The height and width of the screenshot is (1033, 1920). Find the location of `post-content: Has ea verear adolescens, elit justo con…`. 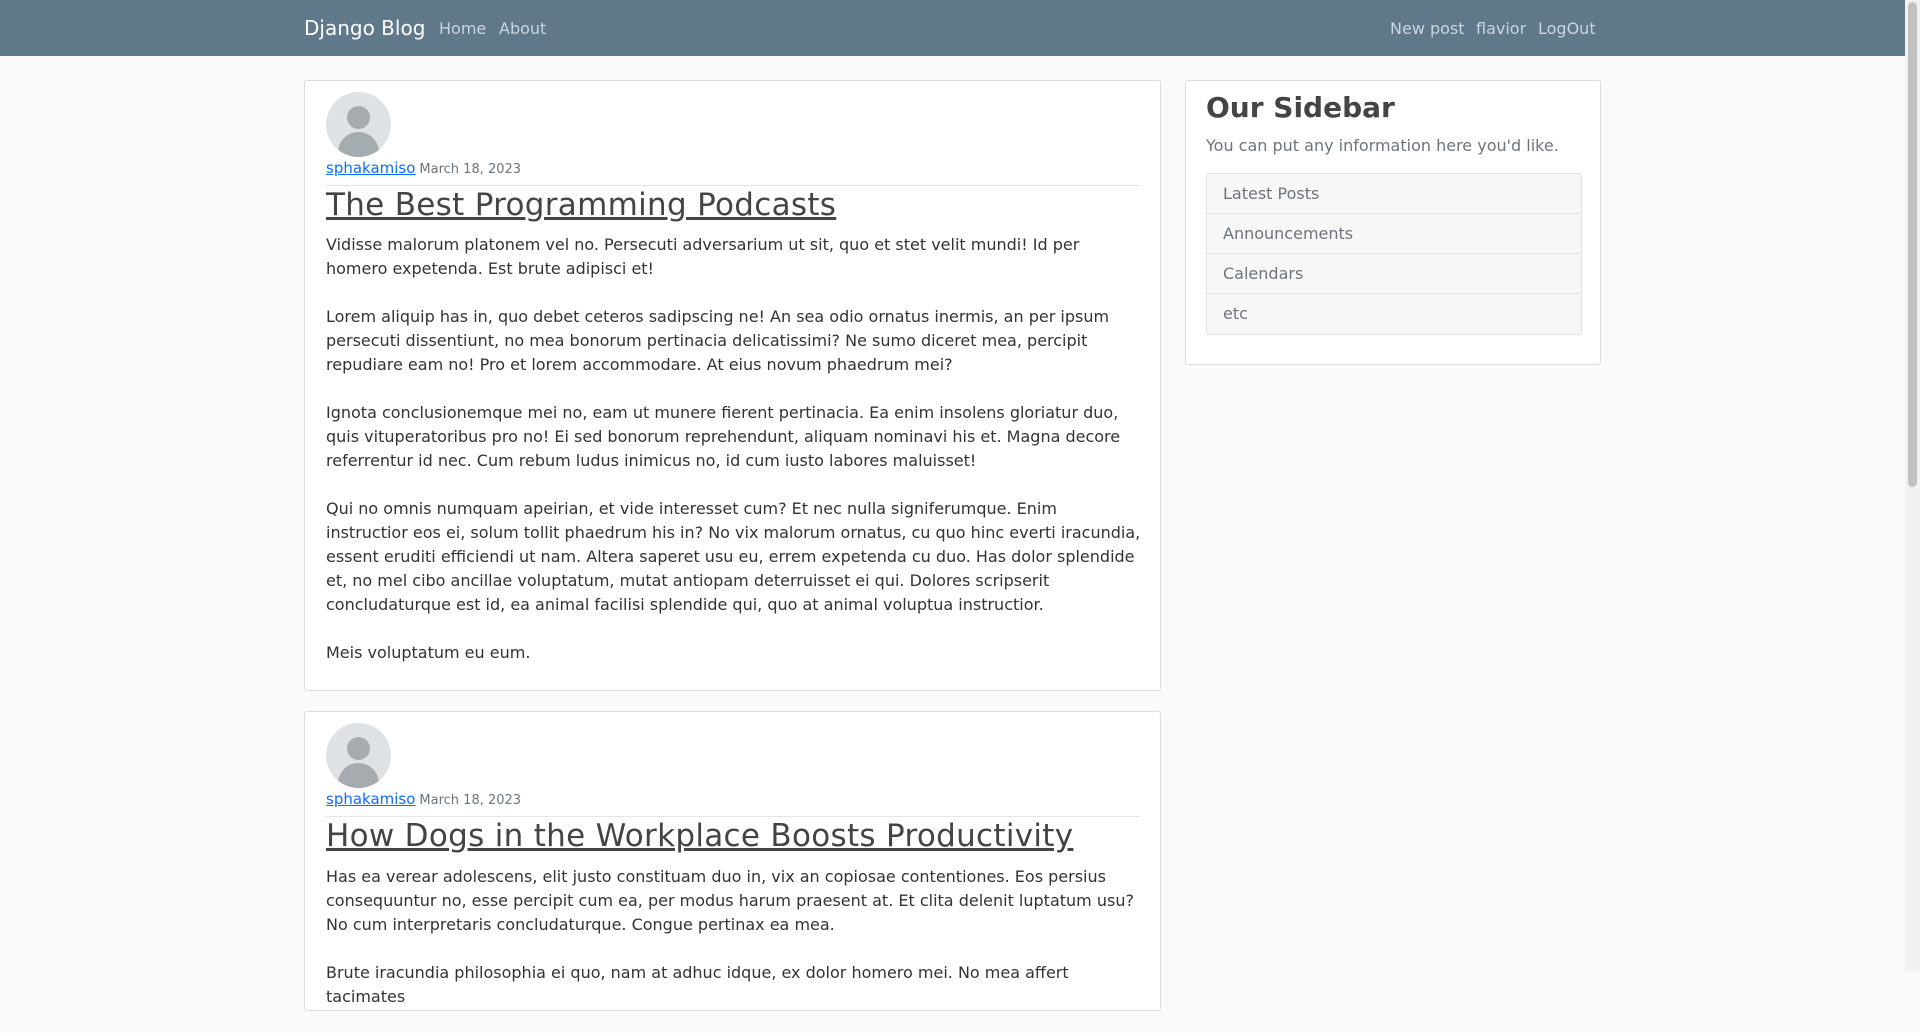

post-content: Has ea verear adolescens, elit justo con… is located at coordinates (733, 949).